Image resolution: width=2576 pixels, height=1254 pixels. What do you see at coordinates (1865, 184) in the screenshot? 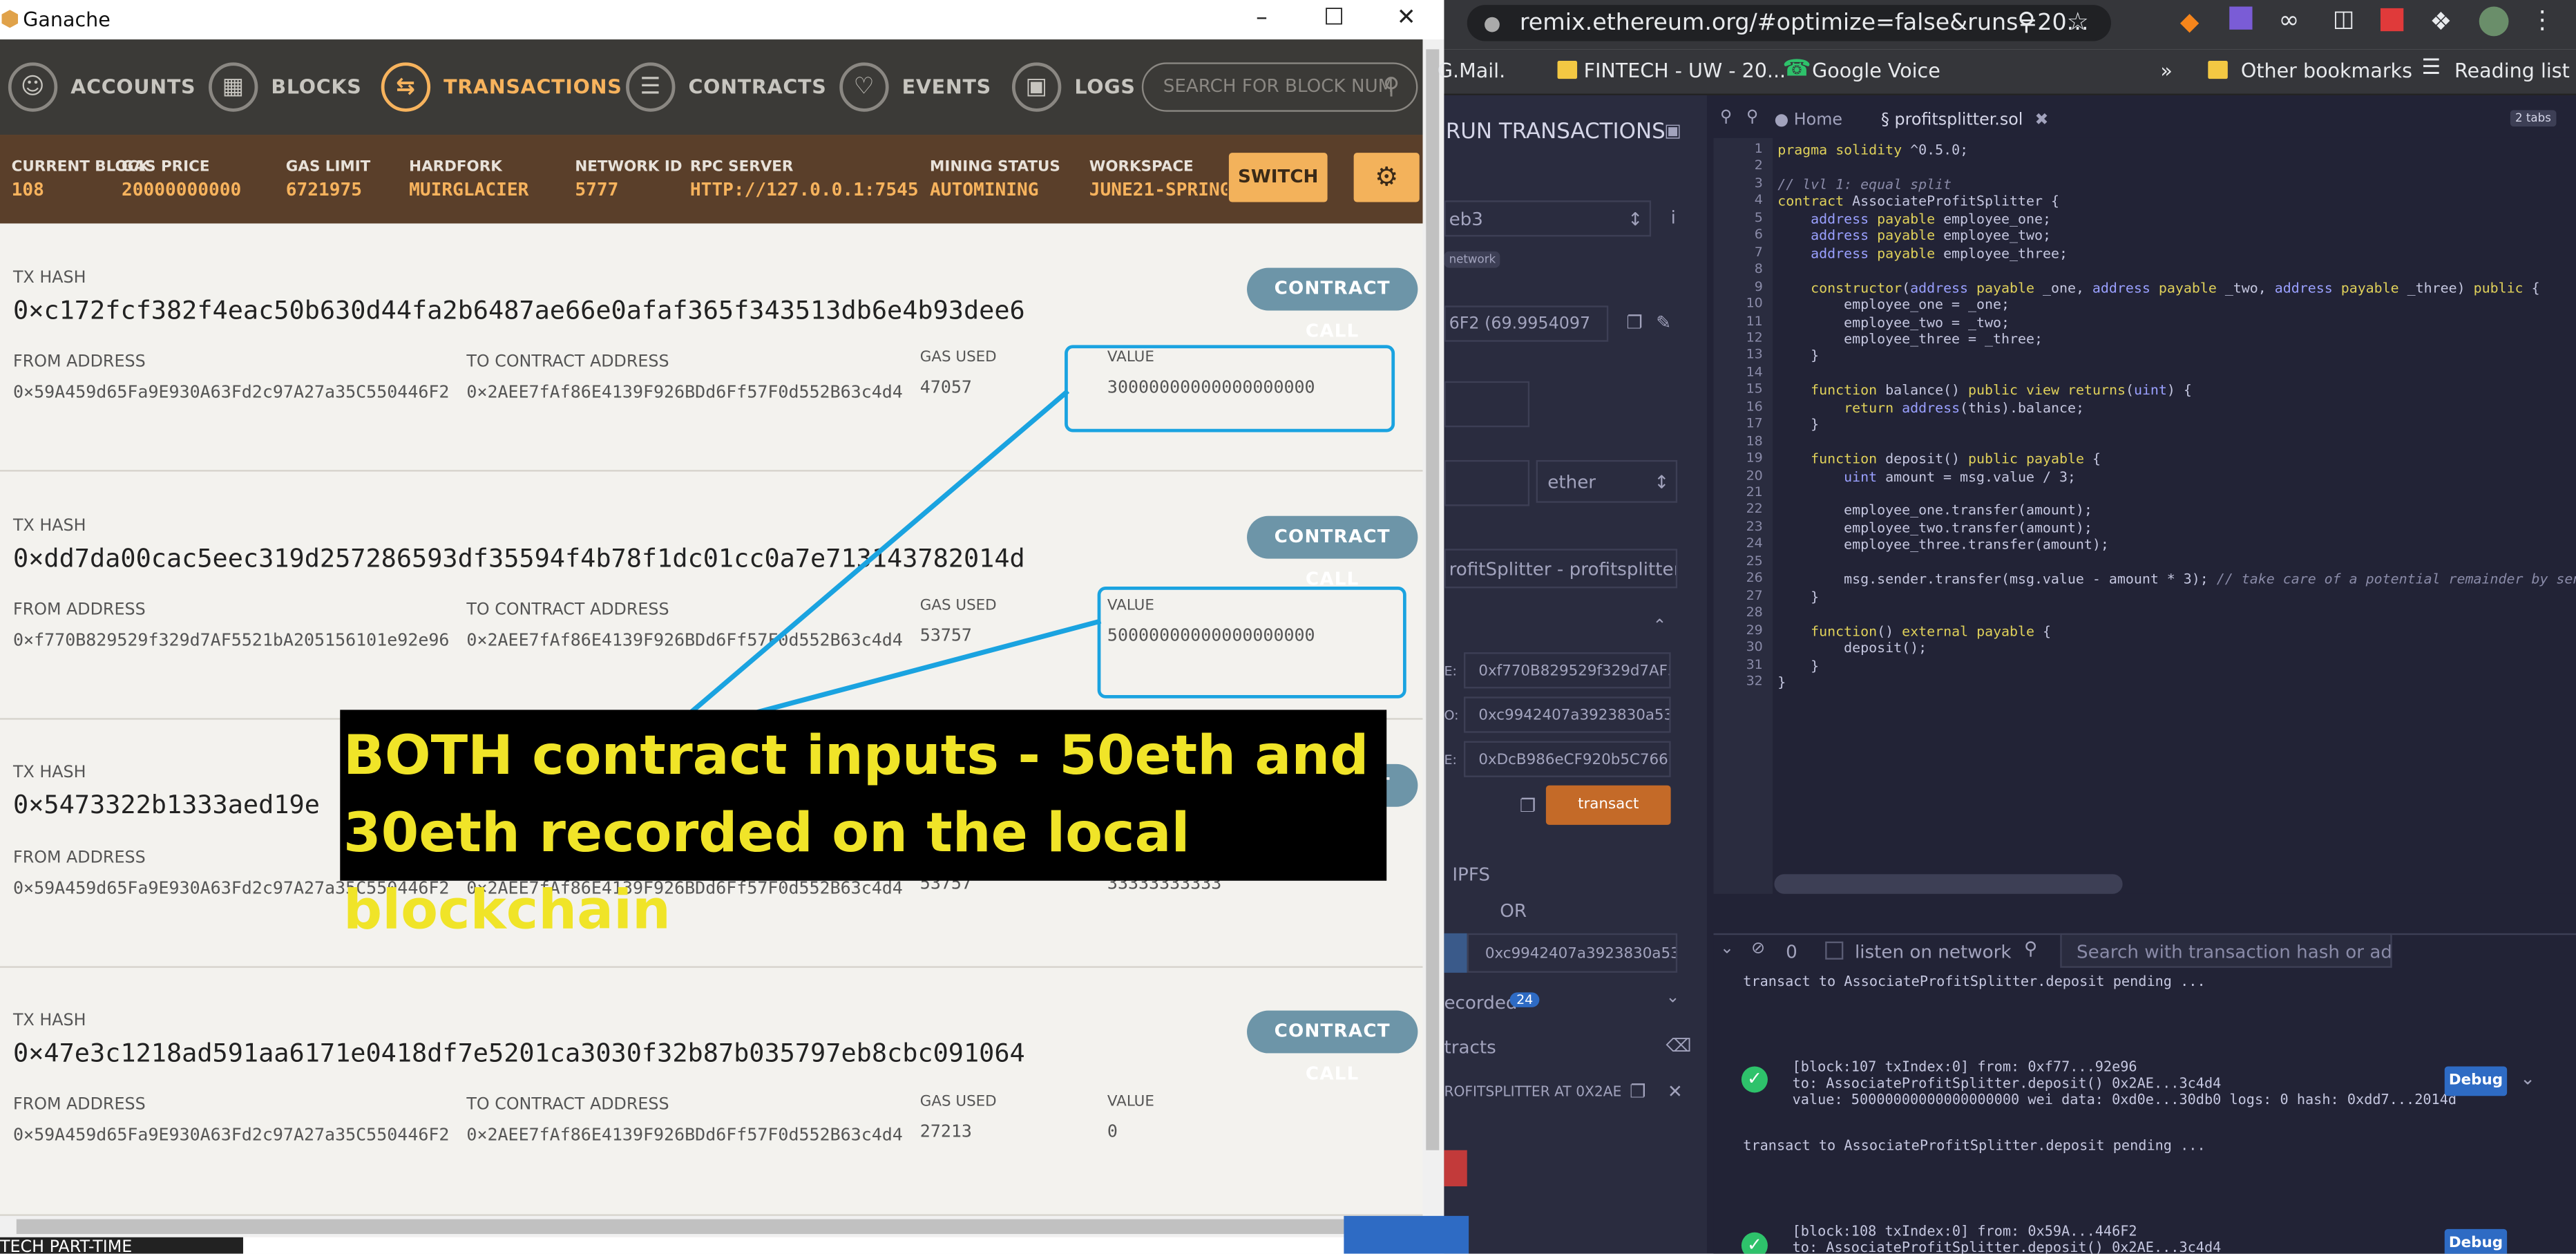
I see `code-line: // lvl 1: equal split` at bounding box center [1865, 184].